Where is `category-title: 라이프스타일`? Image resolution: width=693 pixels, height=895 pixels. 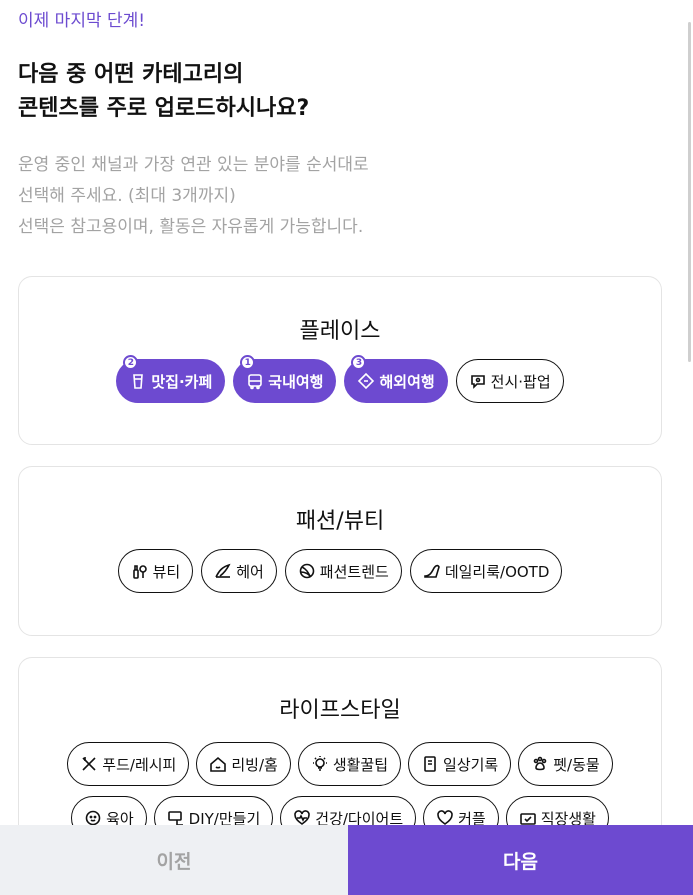
category-title: 라이프스타일 is located at coordinates (340, 710).